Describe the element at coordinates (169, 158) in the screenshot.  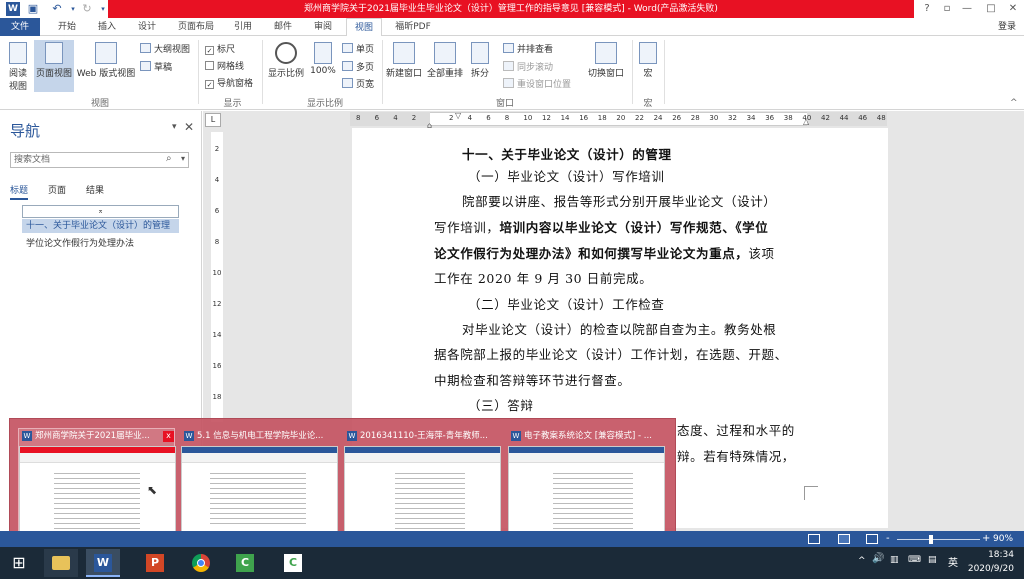
I see `search-icon: ⌕` at that location.